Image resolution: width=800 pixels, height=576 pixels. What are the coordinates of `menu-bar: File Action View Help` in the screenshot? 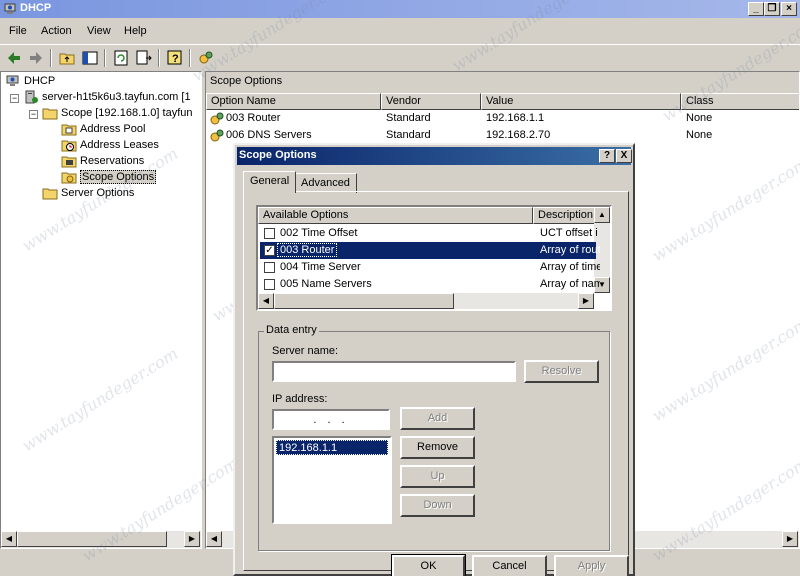 It's located at (400, 32).